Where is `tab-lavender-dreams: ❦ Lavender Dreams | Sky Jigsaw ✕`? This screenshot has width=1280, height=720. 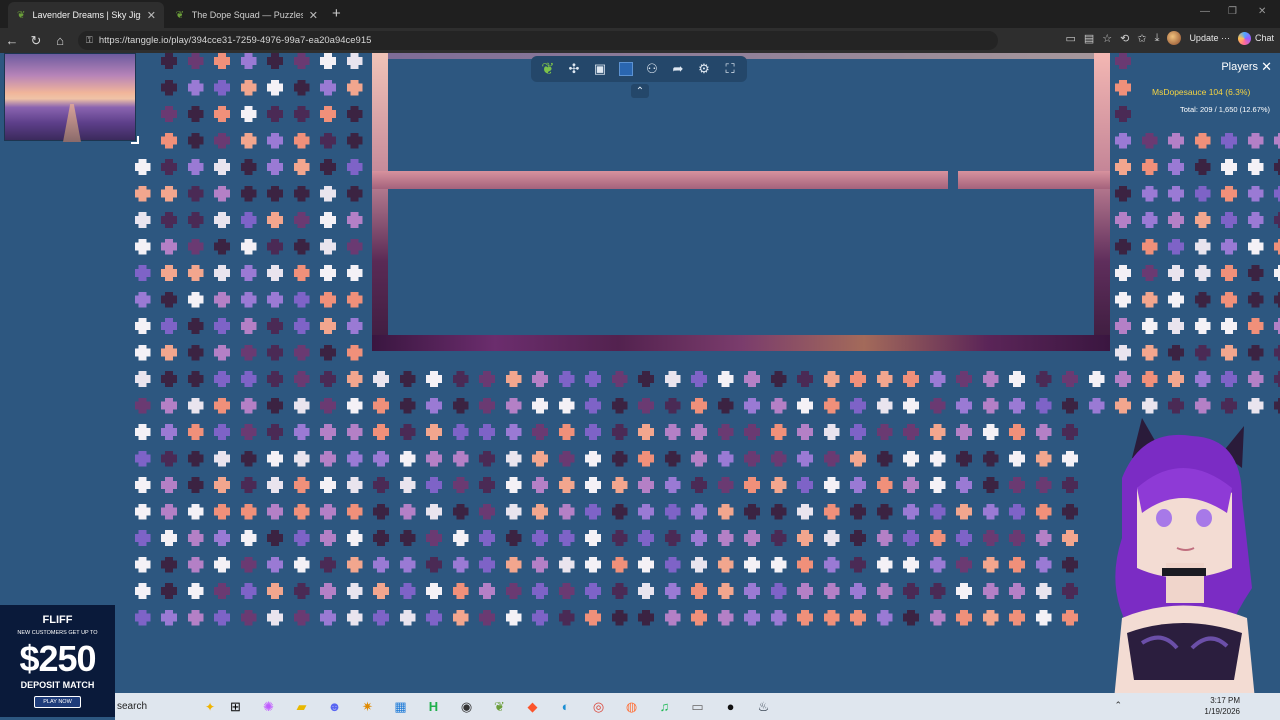
tab-lavender-dreams: ❦ Lavender Dreams | Sky Jigsaw ✕ is located at coordinates (86, 15).